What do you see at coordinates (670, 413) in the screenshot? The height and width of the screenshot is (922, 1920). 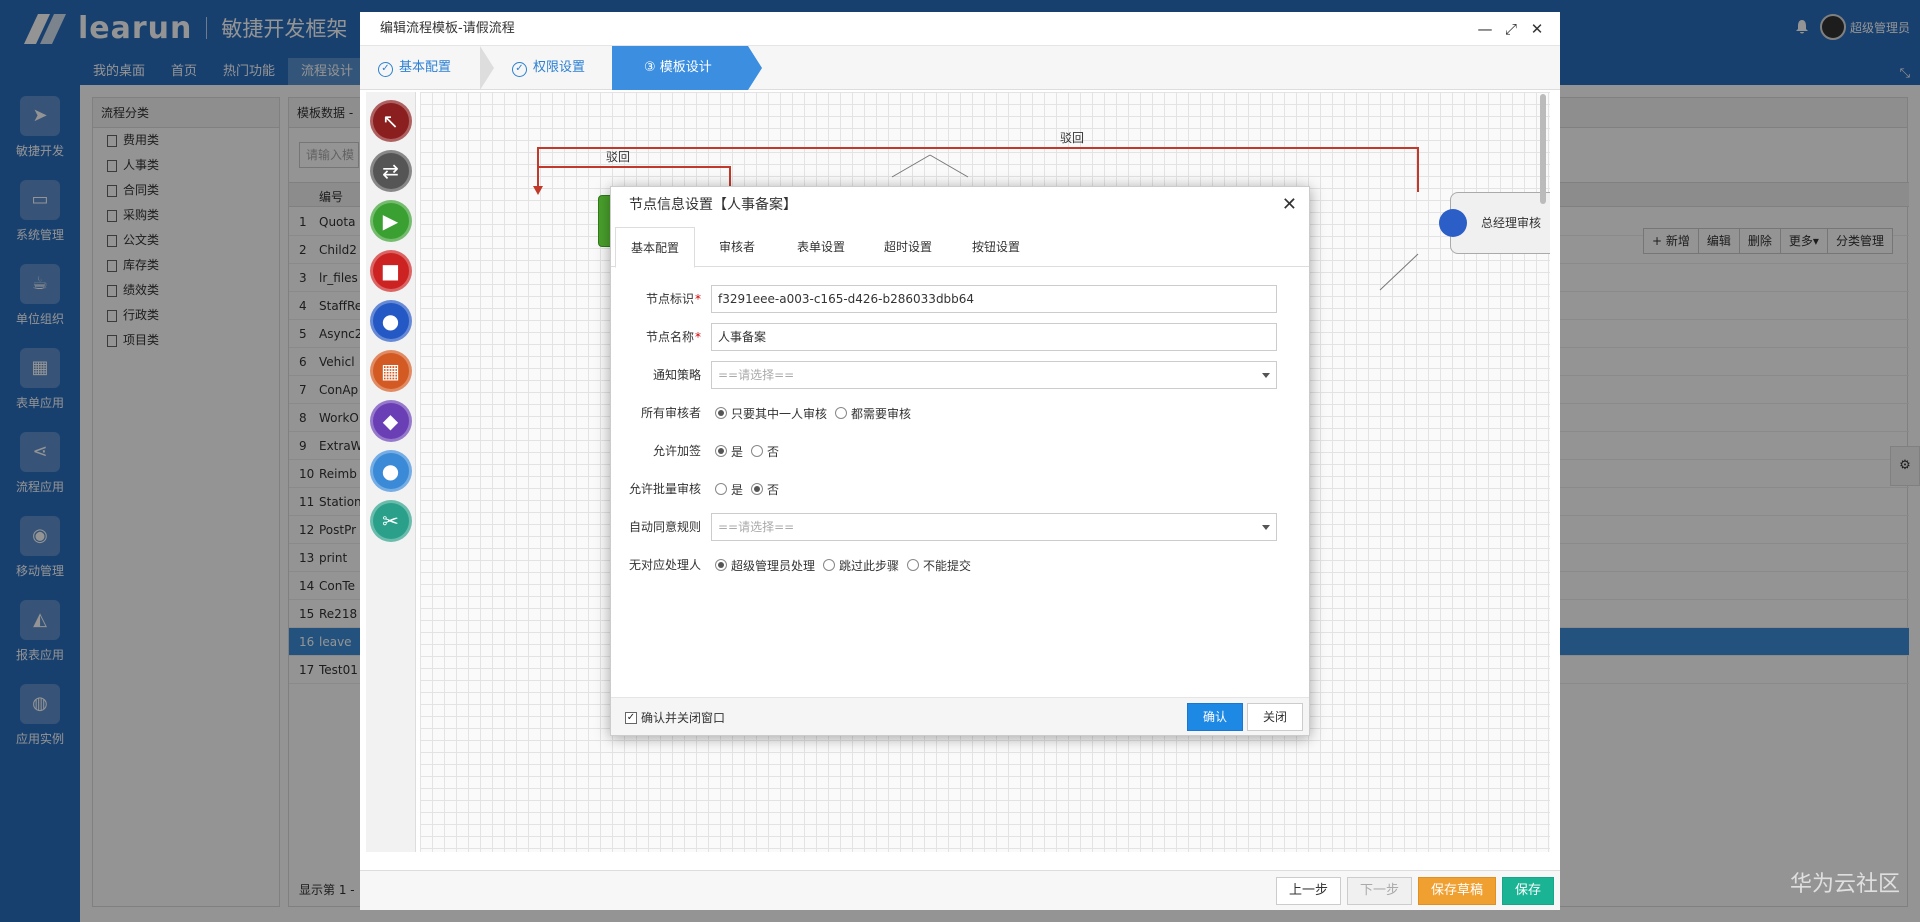 I see `all-reviewers-label: 所有审核者` at bounding box center [670, 413].